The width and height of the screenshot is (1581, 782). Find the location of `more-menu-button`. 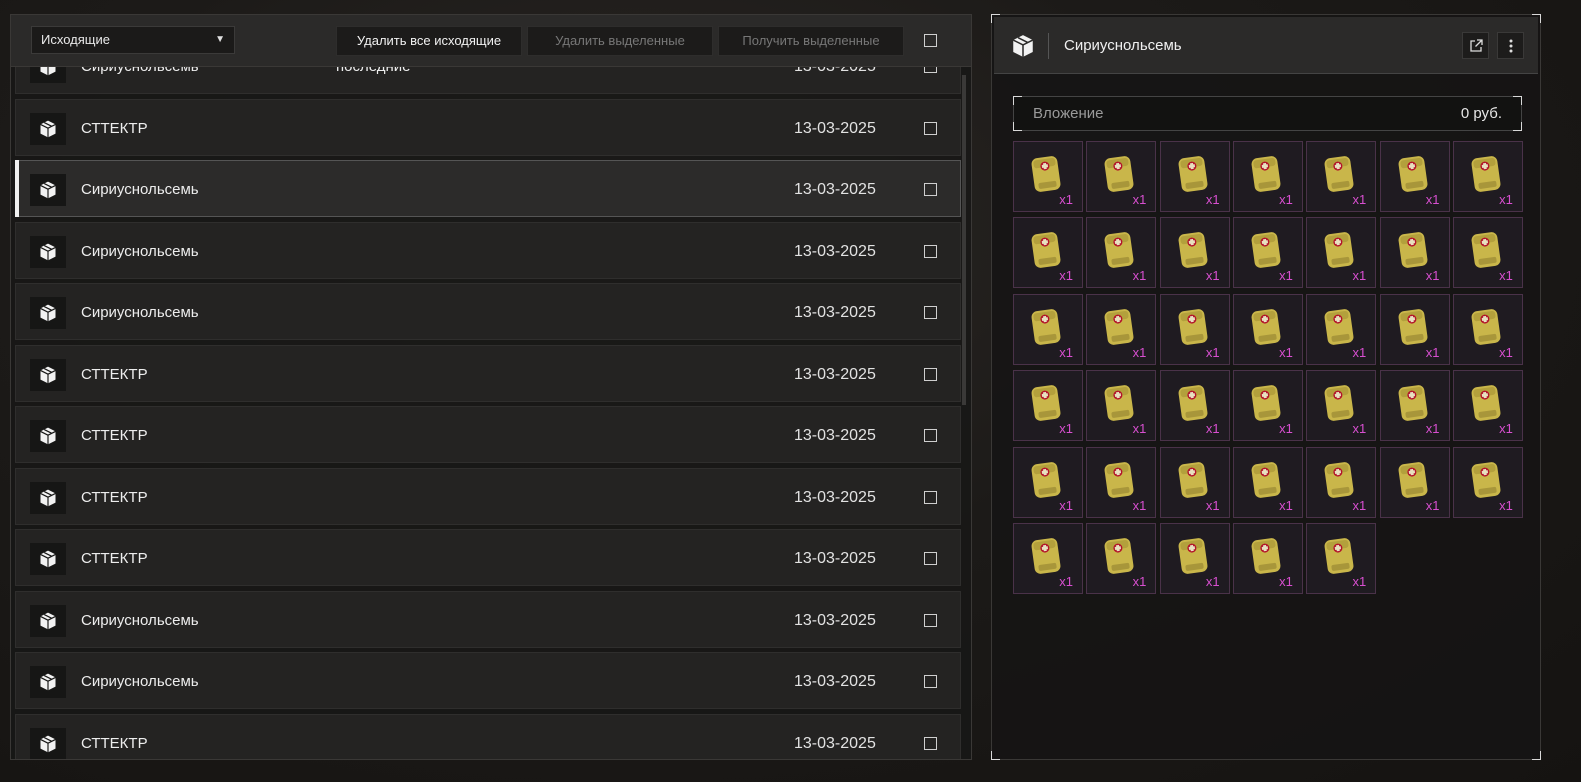

more-menu-button is located at coordinates (1510, 45).